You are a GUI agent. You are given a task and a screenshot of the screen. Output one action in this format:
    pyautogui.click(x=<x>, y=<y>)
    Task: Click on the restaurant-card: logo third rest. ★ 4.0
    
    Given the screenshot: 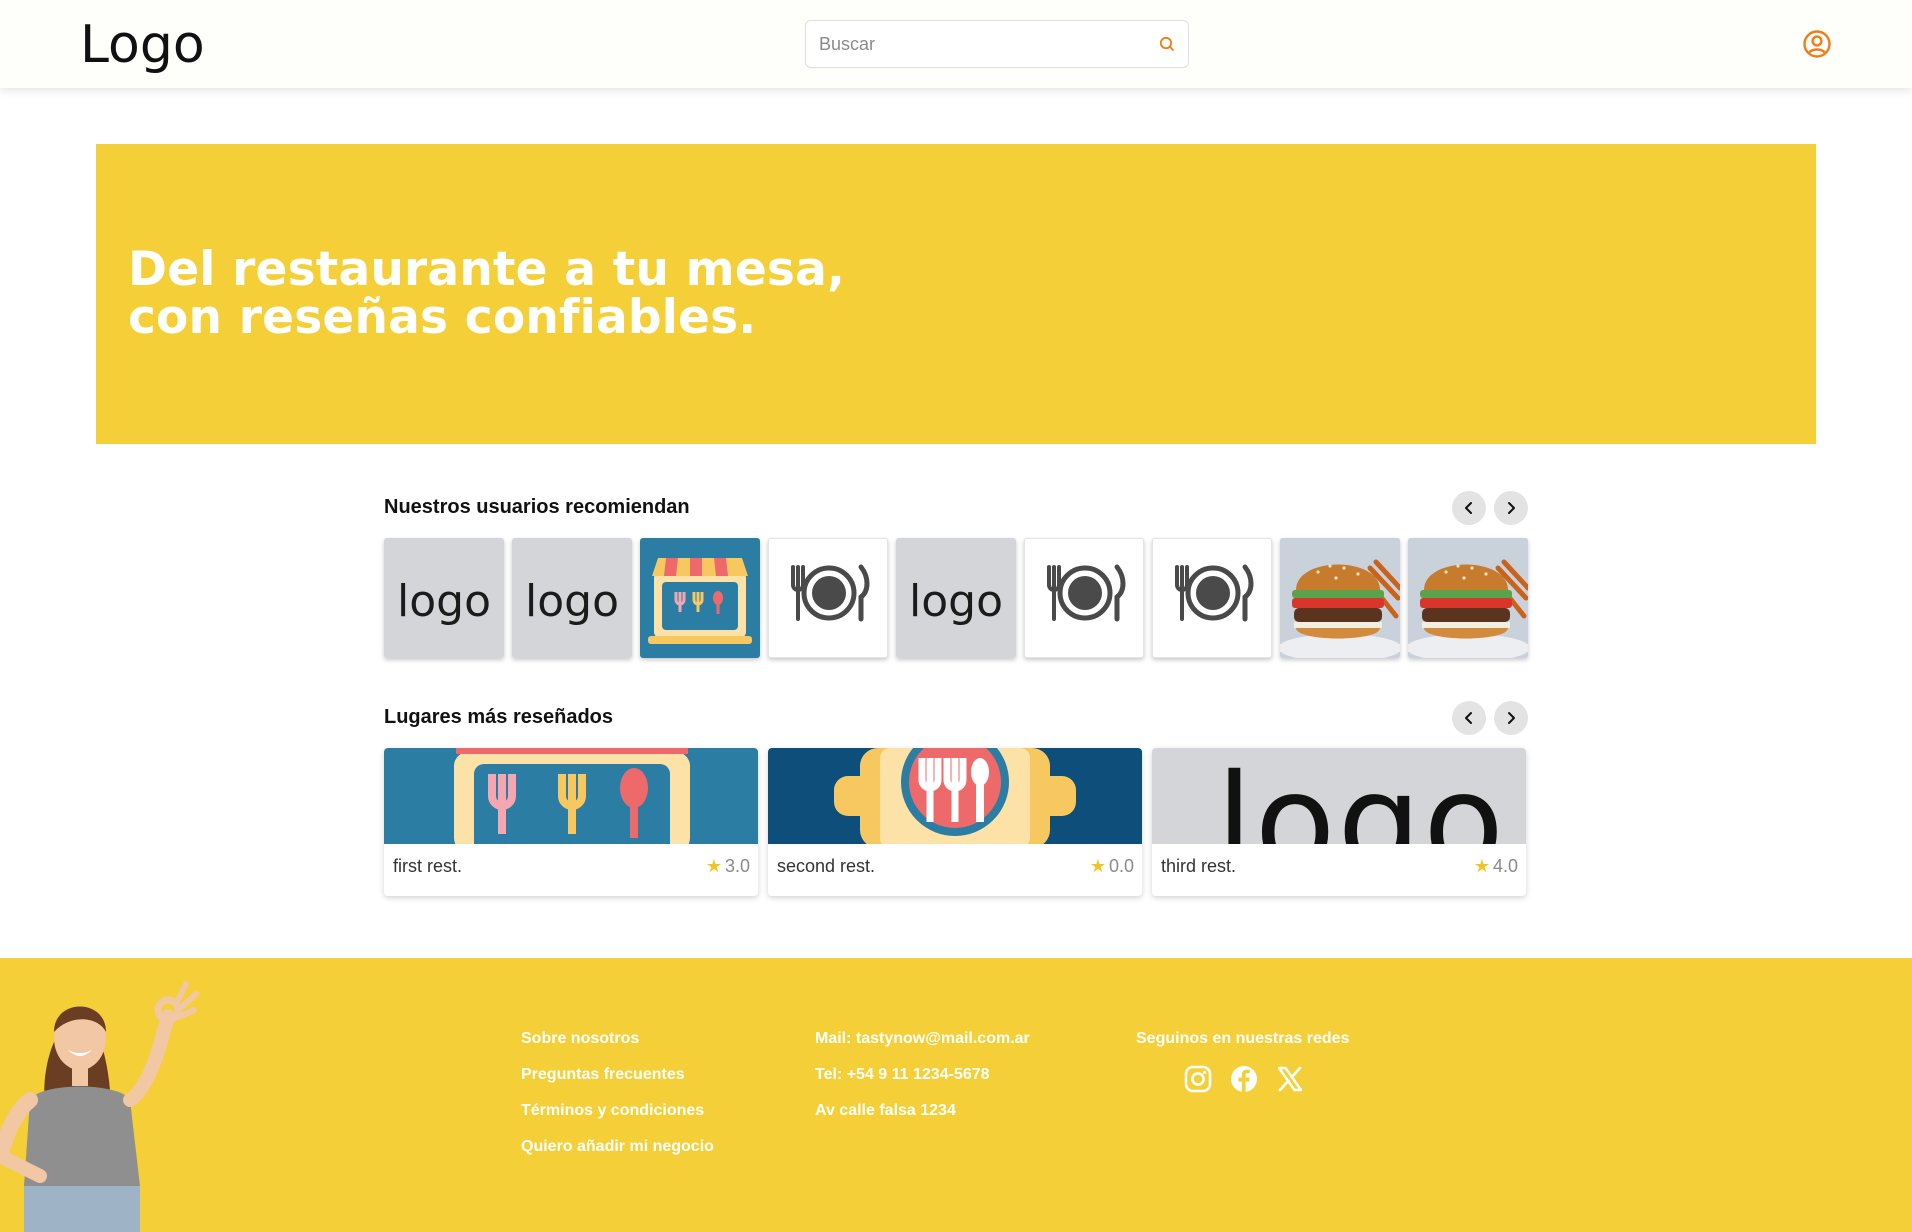 What is the action you would take?
    pyautogui.click(x=1339, y=822)
    